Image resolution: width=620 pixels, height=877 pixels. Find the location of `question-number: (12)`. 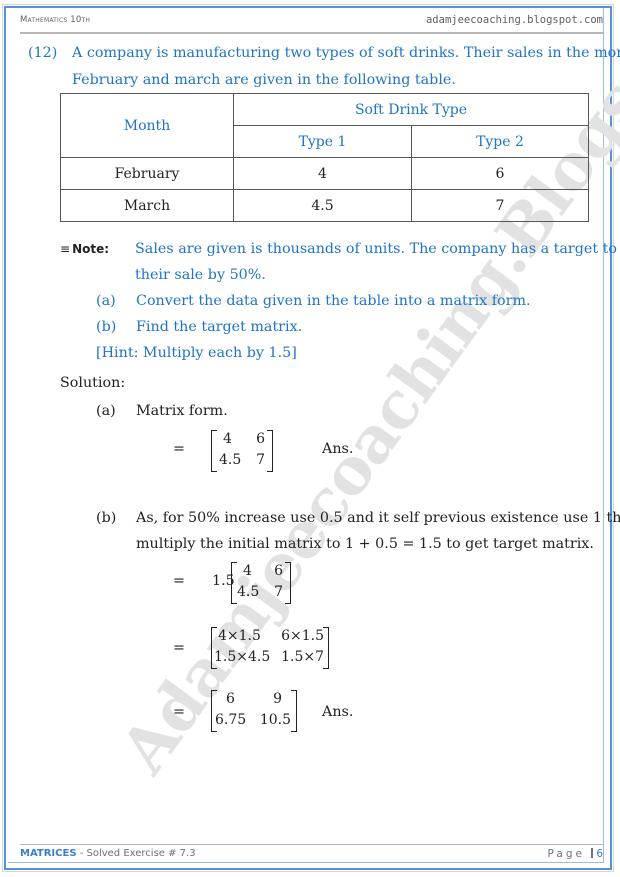

question-number: (12) is located at coordinates (43, 53).